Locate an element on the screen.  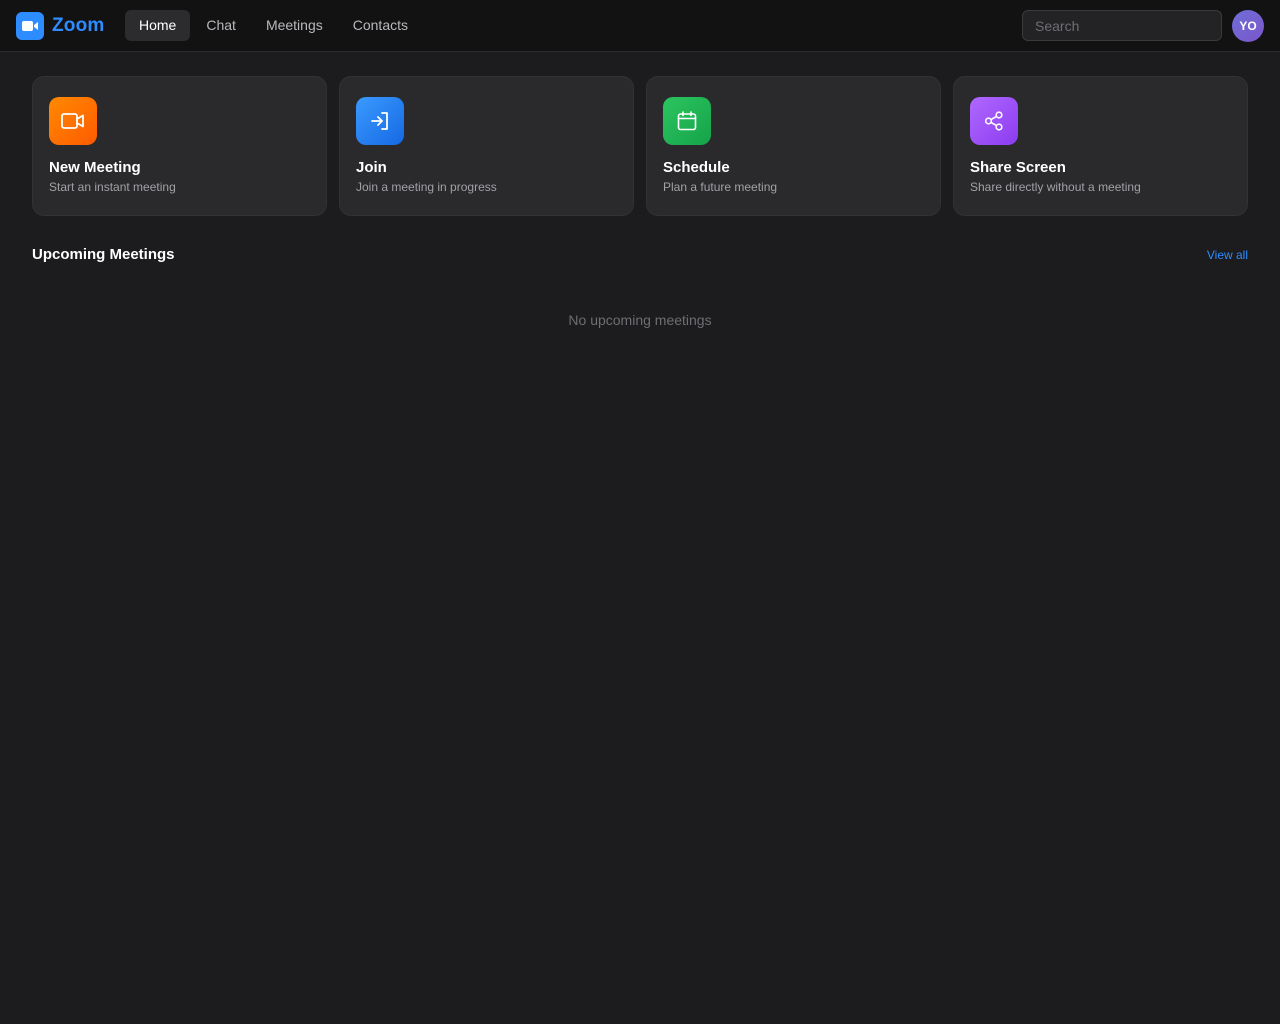
video-camera-icon is located at coordinates (73, 121).